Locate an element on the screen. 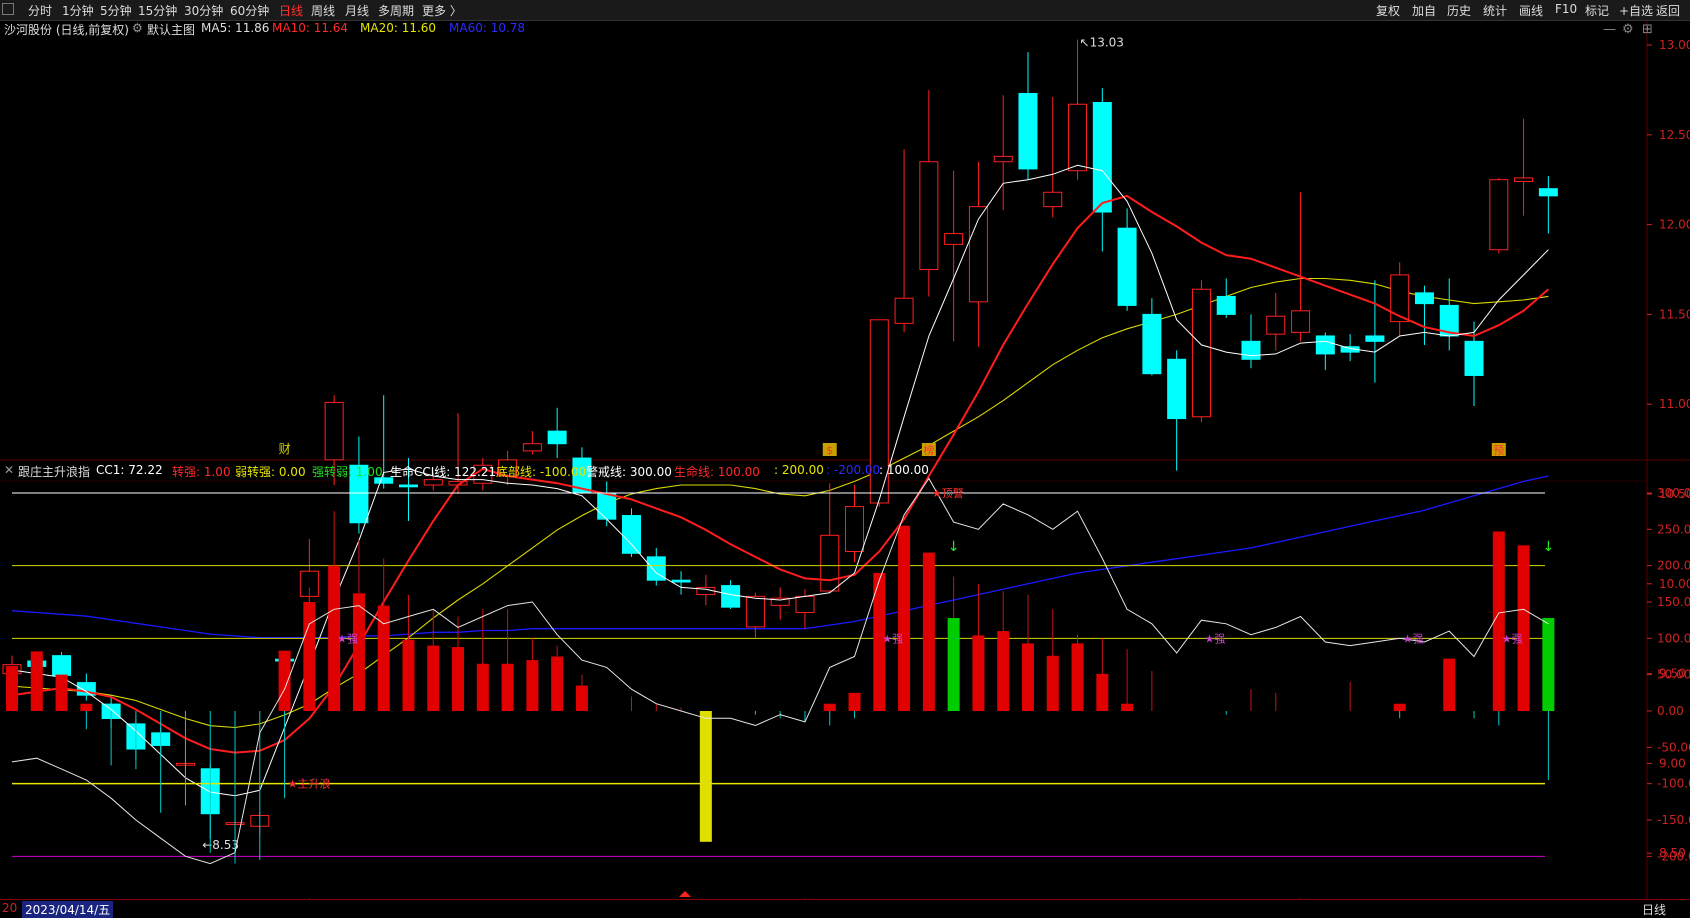  close-indicator-icon: ✕ is located at coordinates (9, 470).